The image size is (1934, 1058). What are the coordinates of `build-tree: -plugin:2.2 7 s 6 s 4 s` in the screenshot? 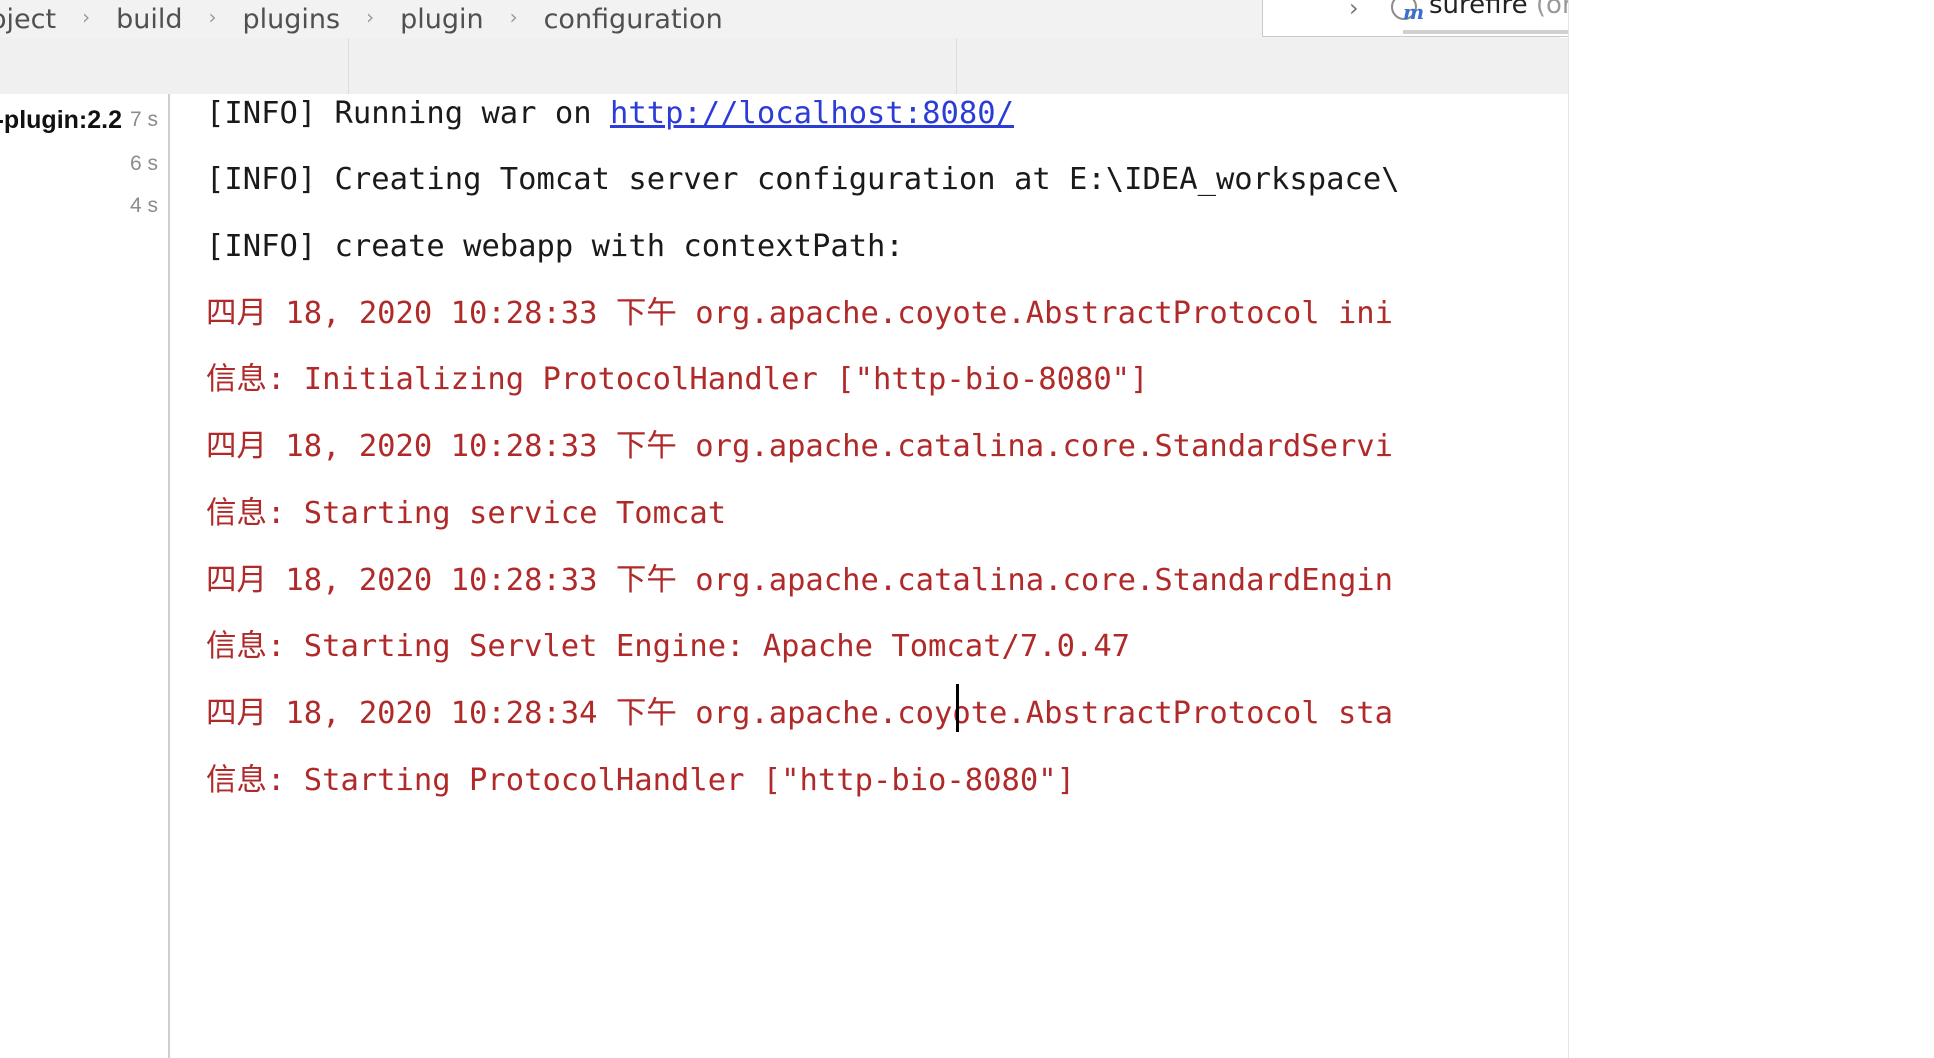 It's located at (85, 576).